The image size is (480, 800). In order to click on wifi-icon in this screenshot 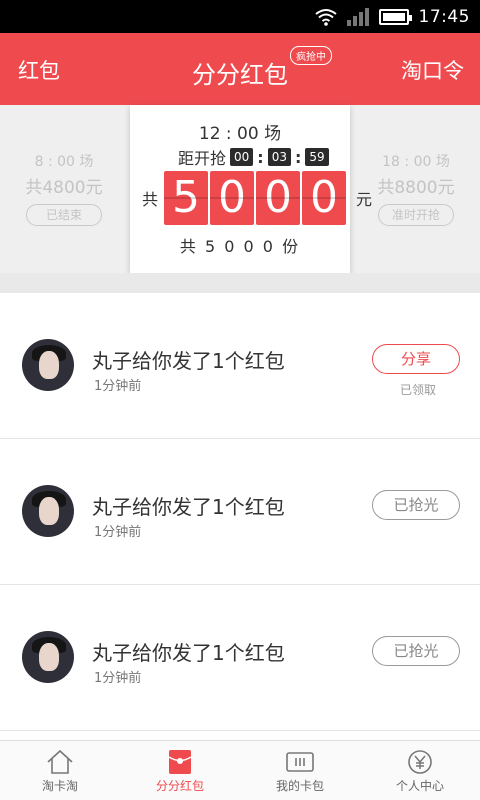, I will do `click(325, 17)`.